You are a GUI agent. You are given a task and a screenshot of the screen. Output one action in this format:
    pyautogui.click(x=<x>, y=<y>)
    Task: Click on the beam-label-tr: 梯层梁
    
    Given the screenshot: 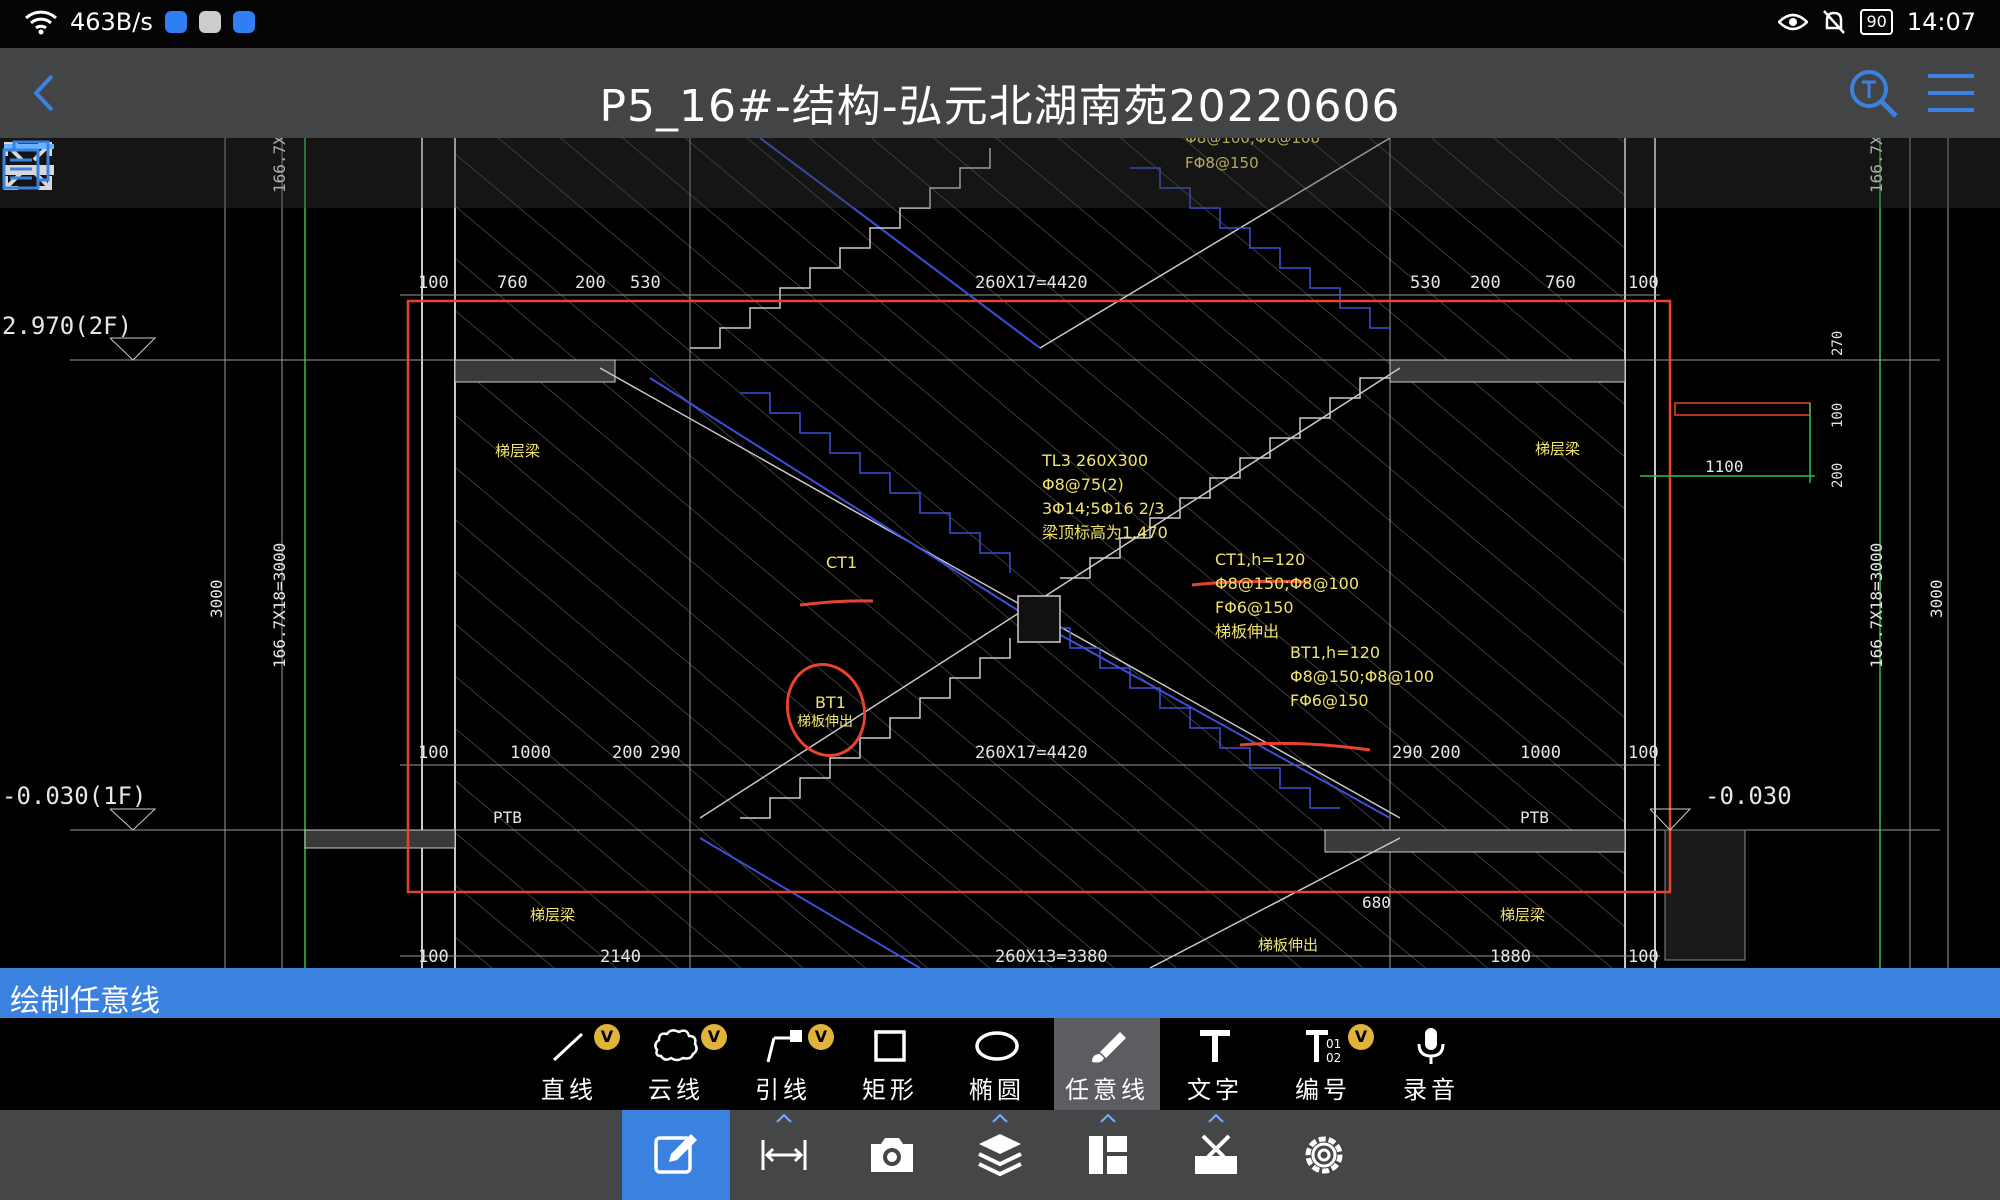 What is the action you would take?
    pyautogui.click(x=1557, y=449)
    